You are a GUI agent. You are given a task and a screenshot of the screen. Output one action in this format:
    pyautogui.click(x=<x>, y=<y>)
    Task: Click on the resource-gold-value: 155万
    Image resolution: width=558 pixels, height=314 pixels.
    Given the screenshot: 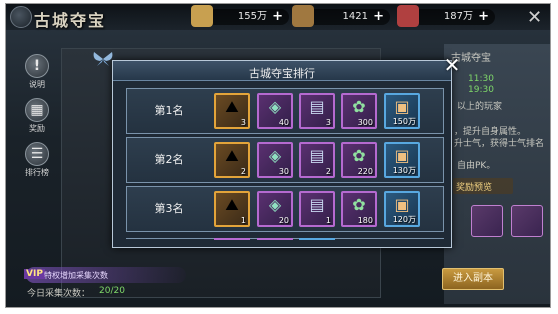 What is the action you would take?
    pyautogui.click(x=252, y=16)
    